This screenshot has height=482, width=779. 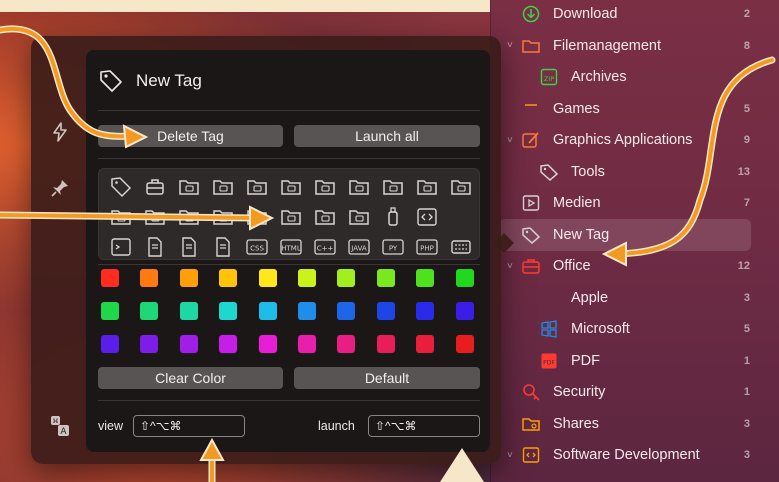 What do you see at coordinates (635, 266) in the screenshot?
I see `sidebar-item: ˅ Office 12` at bounding box center [635, 266].